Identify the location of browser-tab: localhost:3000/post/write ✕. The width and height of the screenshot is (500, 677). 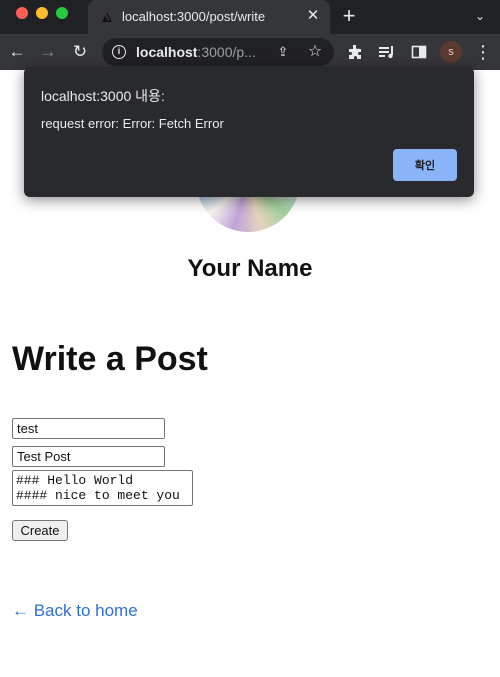
(209, 17).